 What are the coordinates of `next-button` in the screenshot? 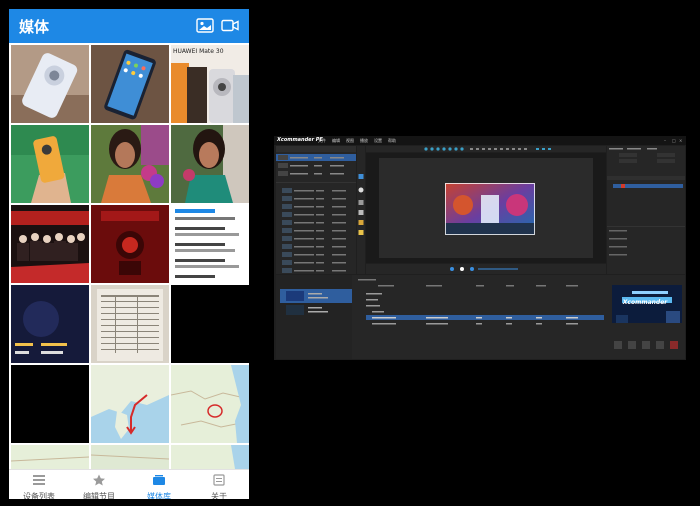 It's located at (472, 269).